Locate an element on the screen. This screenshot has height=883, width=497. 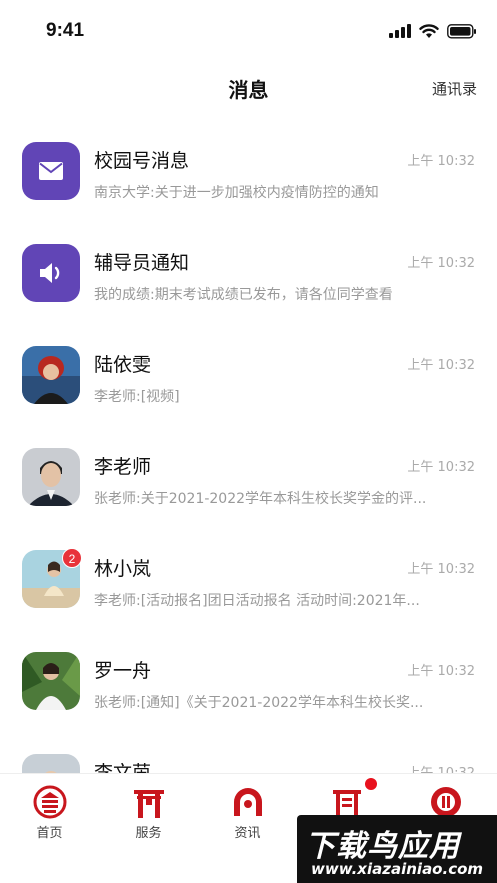
message-item-campus: 校园号消息 上午 10:32 南京大学:关于进一步加强校内疫情防控的通知 is located at coordinates (248, 169).